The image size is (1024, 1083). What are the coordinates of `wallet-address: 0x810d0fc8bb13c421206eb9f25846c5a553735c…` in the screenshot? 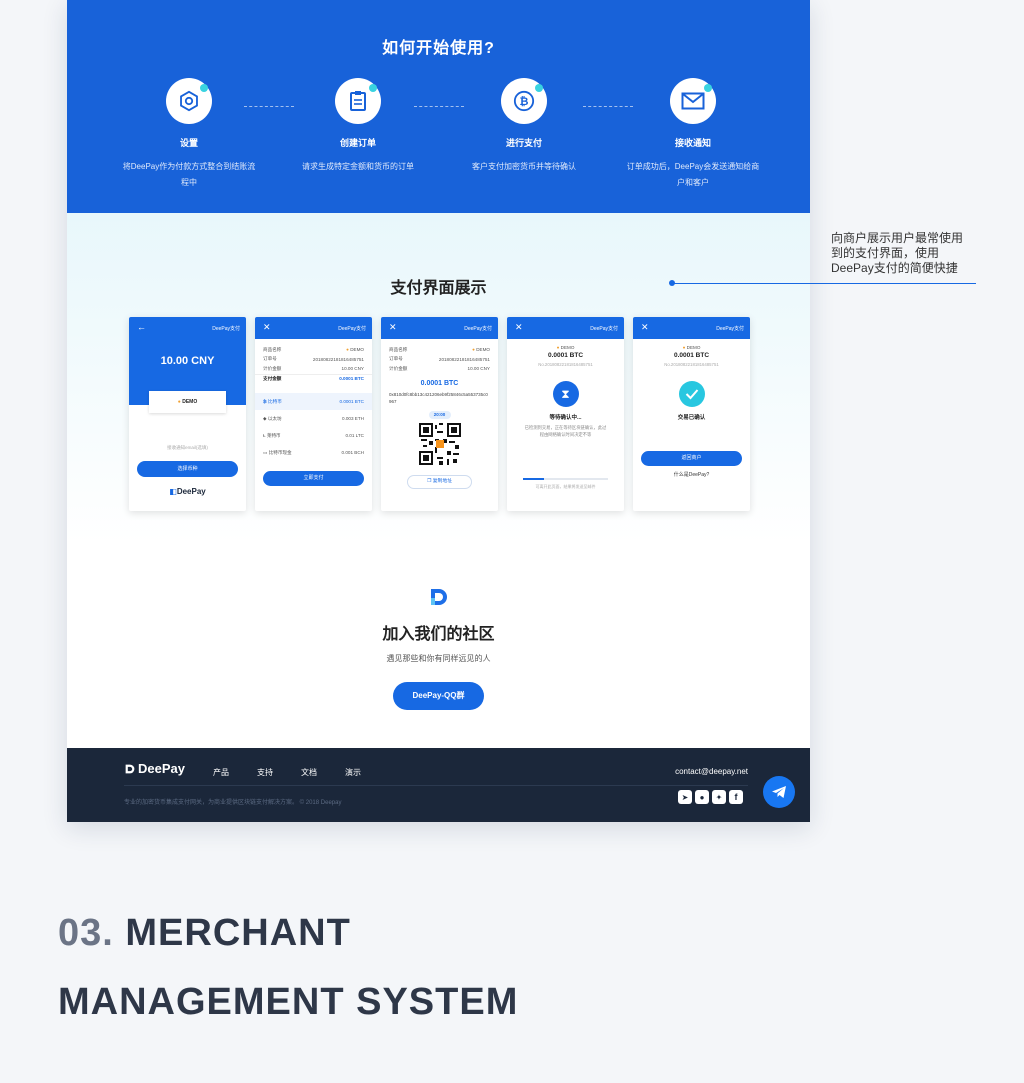 It's located at (438, 397).